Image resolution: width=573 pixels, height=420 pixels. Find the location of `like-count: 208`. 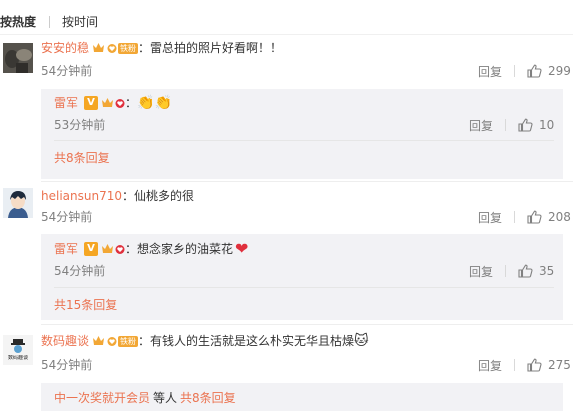

like-count: 208 is located at coordinates (559, 217).